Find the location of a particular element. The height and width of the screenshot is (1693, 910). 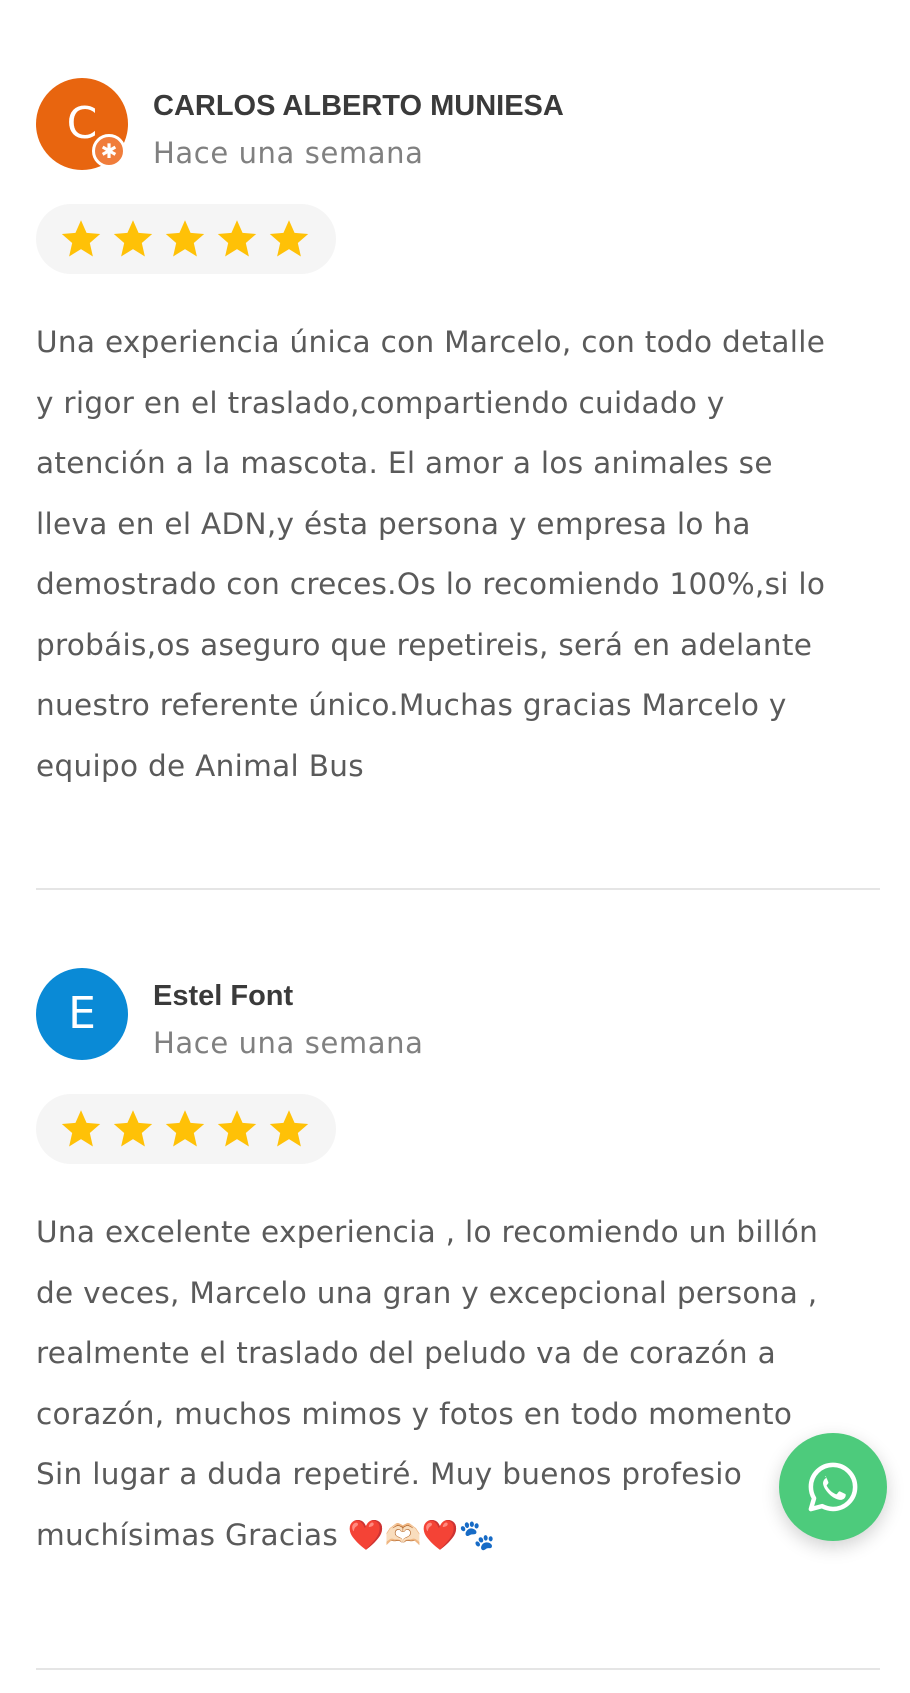

avatar-letter: C is located at coordinates (82, 123).